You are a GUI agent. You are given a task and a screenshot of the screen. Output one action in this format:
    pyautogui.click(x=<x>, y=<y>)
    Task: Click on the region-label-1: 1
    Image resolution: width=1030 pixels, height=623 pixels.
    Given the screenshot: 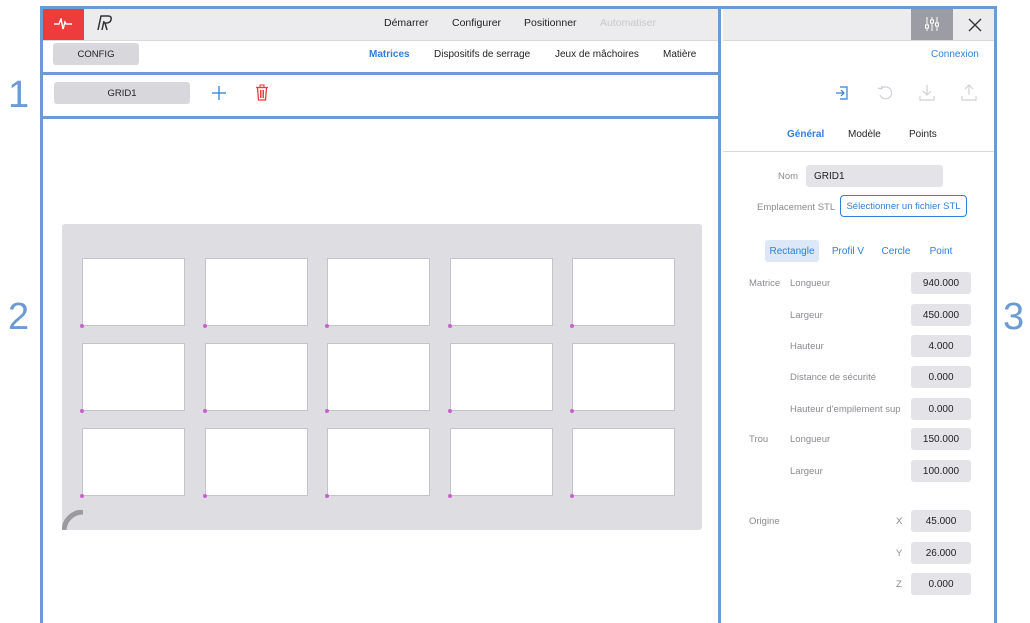 What is the action you would take?
    pyautogui.click(x=19, y=95)
    